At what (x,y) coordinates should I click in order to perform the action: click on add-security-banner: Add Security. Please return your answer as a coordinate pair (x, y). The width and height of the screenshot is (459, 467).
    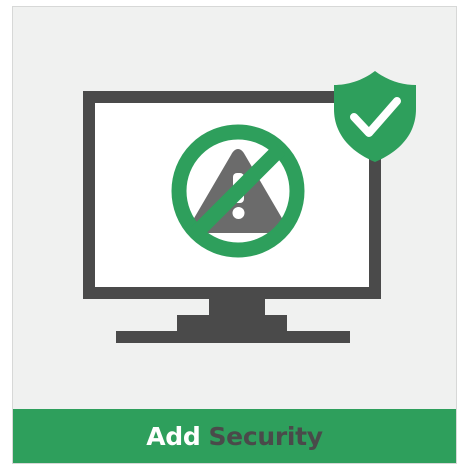
    Looking at the image, I should click on (234, 436).